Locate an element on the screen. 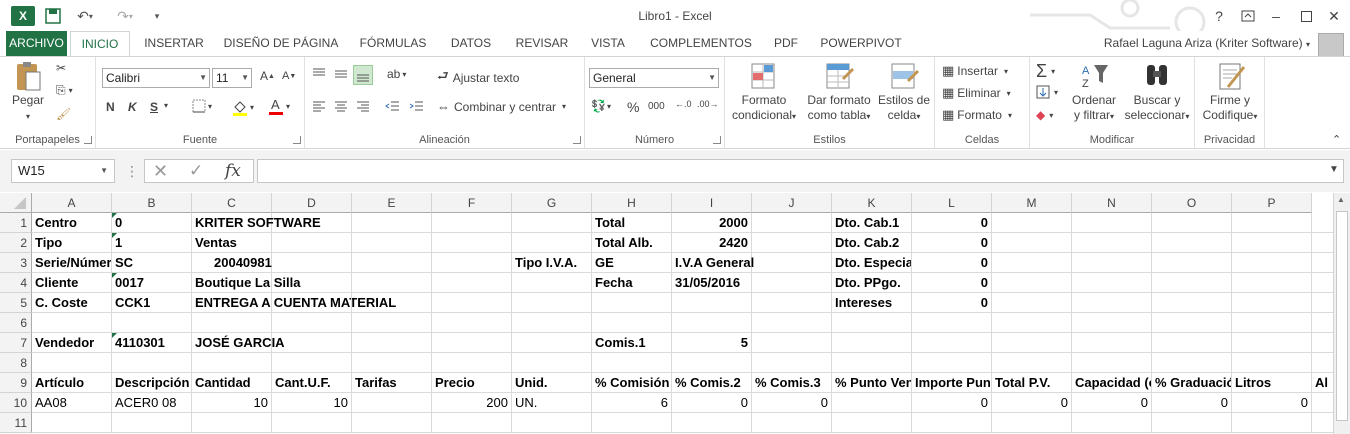  cell-c7: JOSÉ GARCIA is located at coordinates (238, 343).